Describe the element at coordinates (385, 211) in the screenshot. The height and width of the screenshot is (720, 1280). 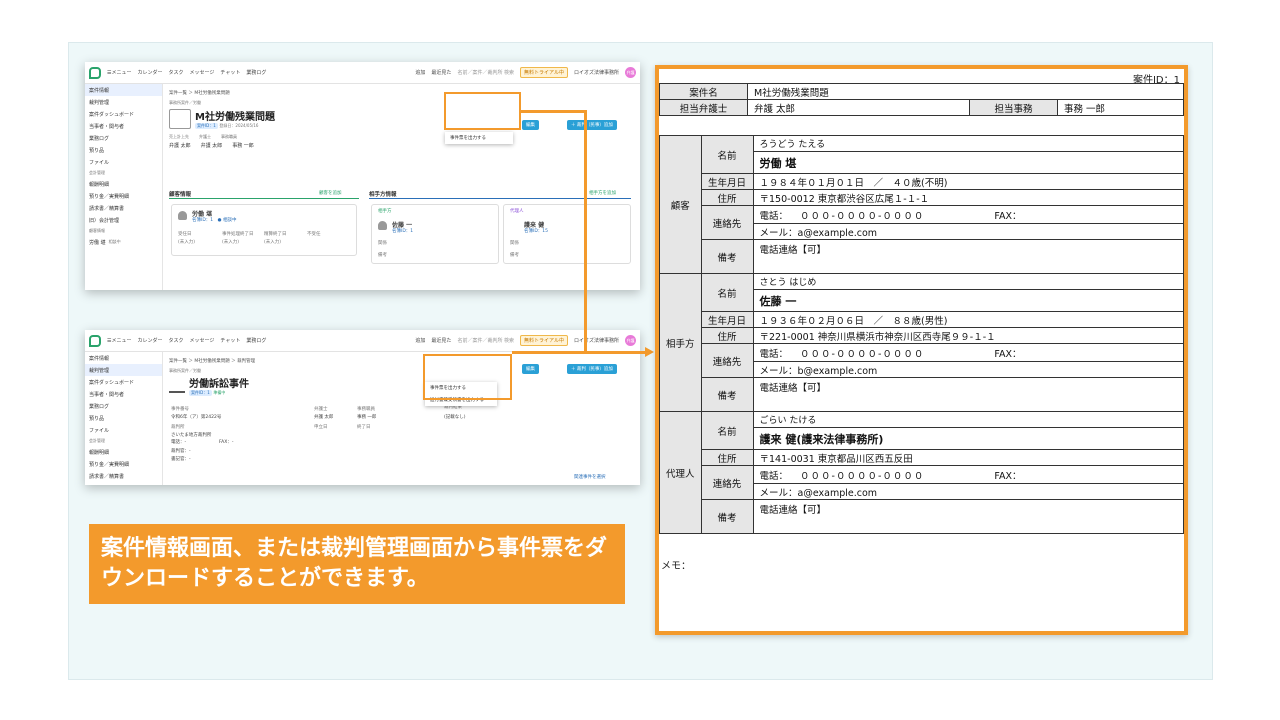
I see `opponent-label: 相手方` at that location.